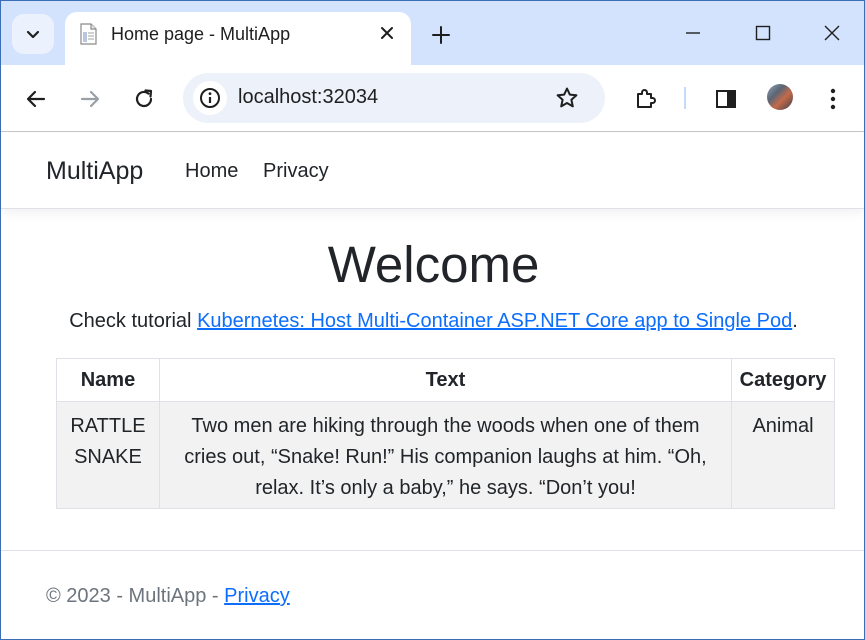 The width and height of the screenshot is (865, 640). I want to click on side-panel-button, so click(726, 99).